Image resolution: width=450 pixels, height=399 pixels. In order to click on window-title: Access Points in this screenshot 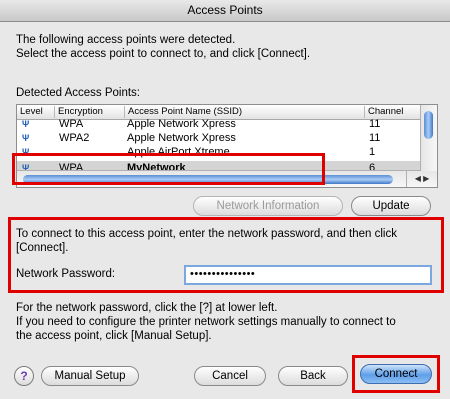, I will do `click(225, 10)`.